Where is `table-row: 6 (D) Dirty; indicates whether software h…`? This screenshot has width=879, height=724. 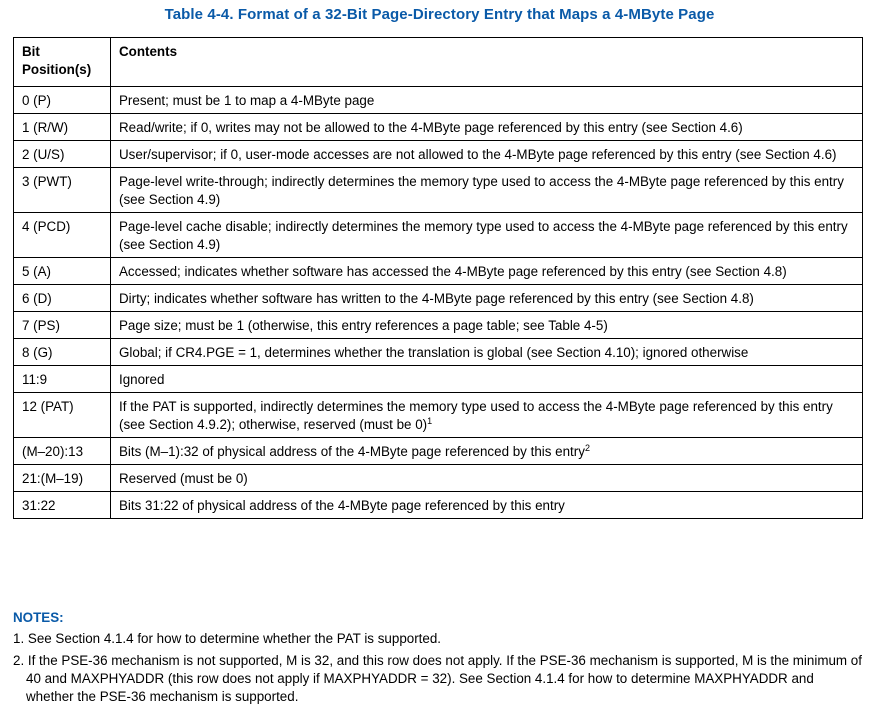 table-row: 6 (D) Dirty; indicates whether software h… is located at coordinates (438, 298).